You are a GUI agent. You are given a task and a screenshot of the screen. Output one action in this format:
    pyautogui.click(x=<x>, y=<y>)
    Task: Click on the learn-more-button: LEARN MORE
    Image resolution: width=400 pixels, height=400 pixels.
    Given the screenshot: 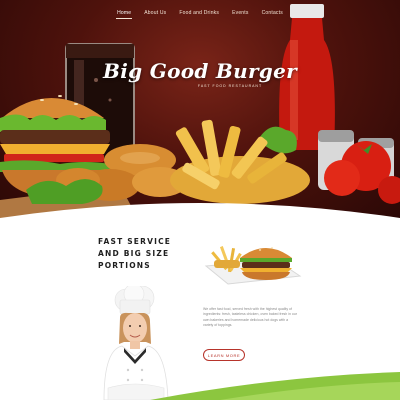 What is the action you would take?
    pyautogui.click(x=224, y=355)
    